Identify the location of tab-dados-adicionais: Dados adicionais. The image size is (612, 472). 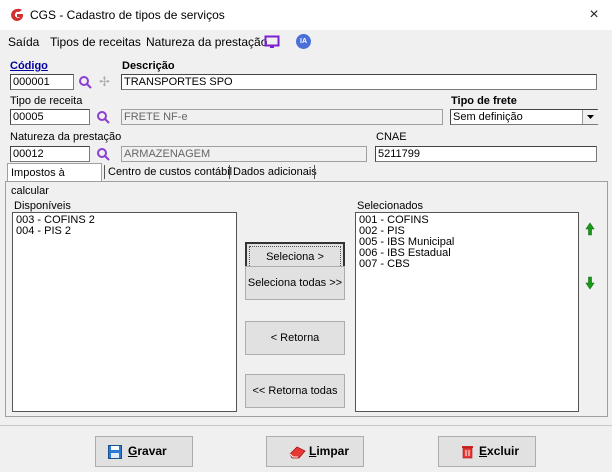
(275, 172).